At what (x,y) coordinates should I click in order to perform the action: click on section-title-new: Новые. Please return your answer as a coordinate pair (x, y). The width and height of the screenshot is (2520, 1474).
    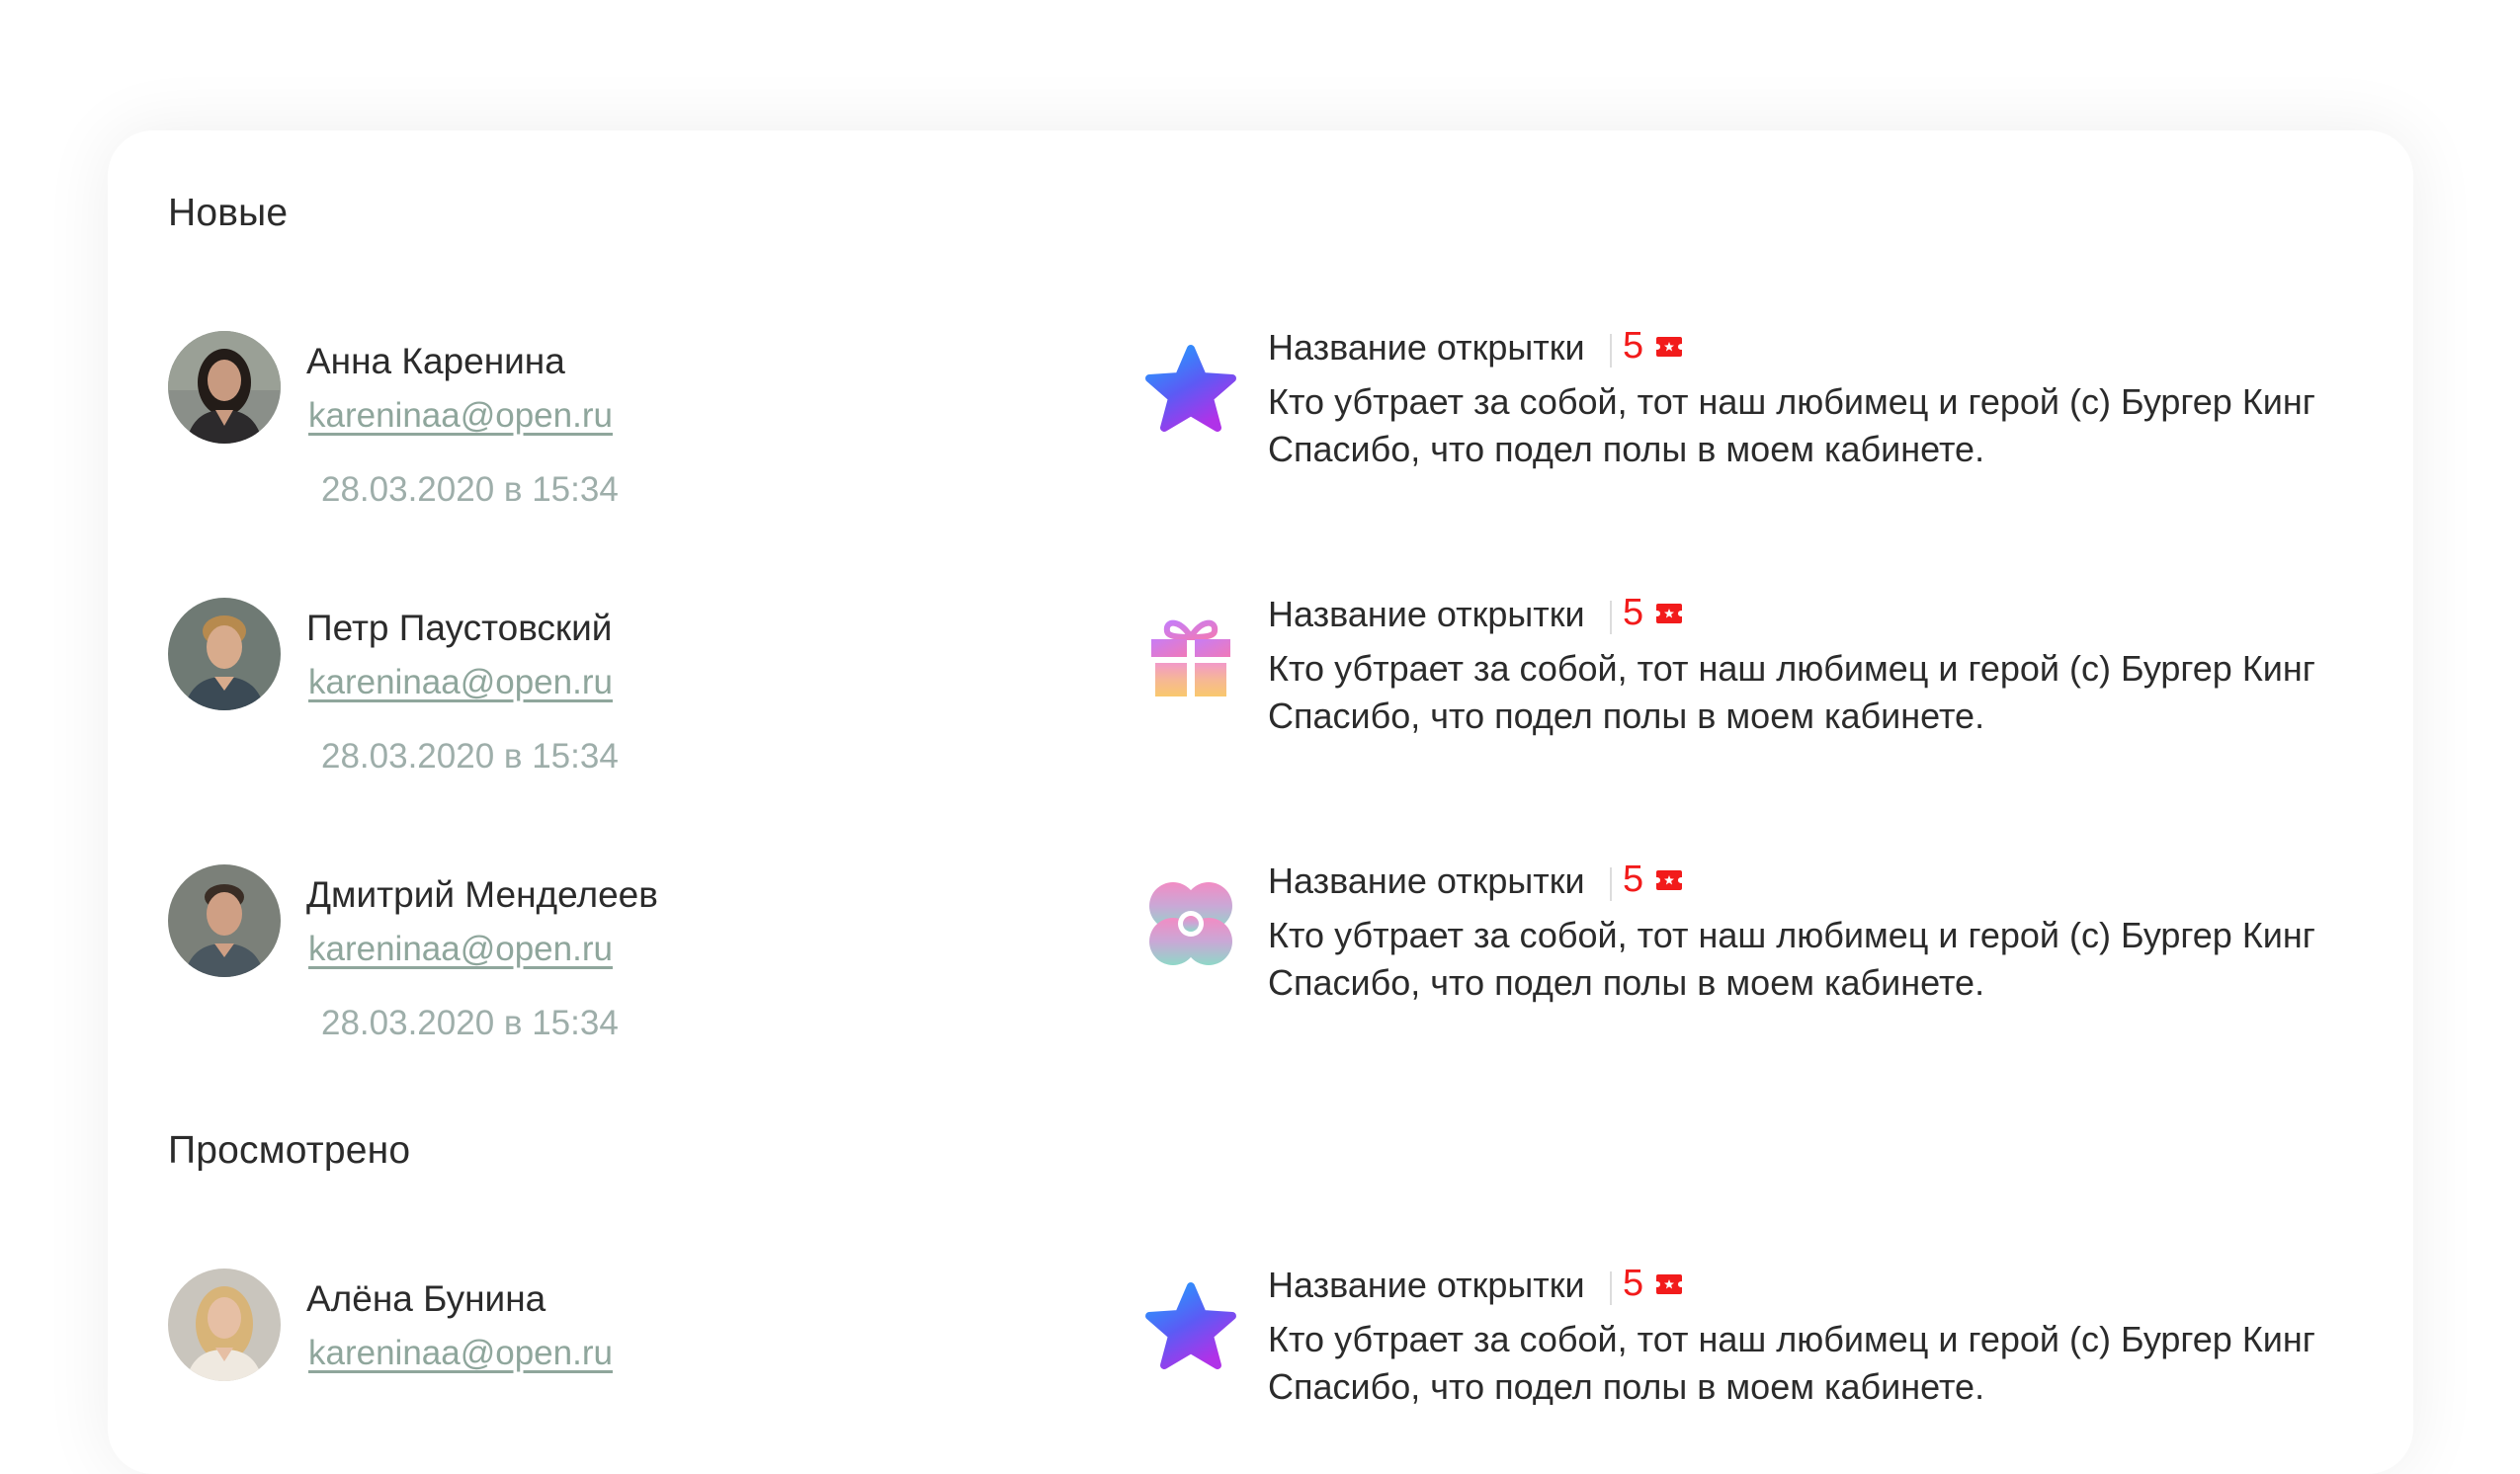
    Looking at the image, I should click on (228, 213).